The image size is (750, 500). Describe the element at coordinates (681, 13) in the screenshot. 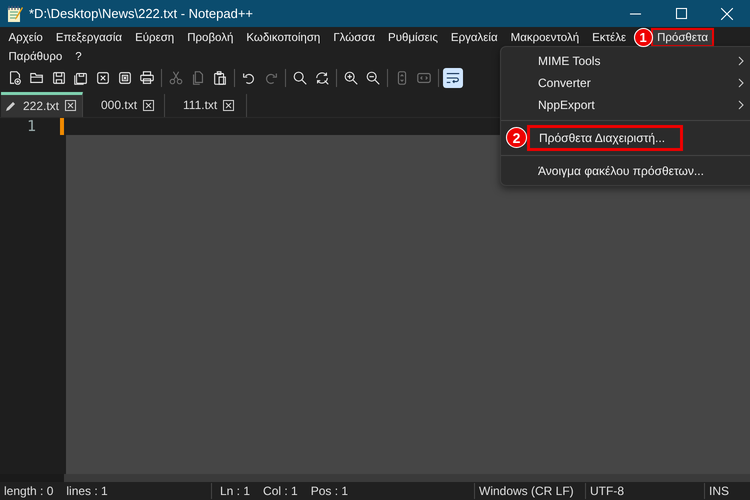

I see `maximize-icon` at that location.